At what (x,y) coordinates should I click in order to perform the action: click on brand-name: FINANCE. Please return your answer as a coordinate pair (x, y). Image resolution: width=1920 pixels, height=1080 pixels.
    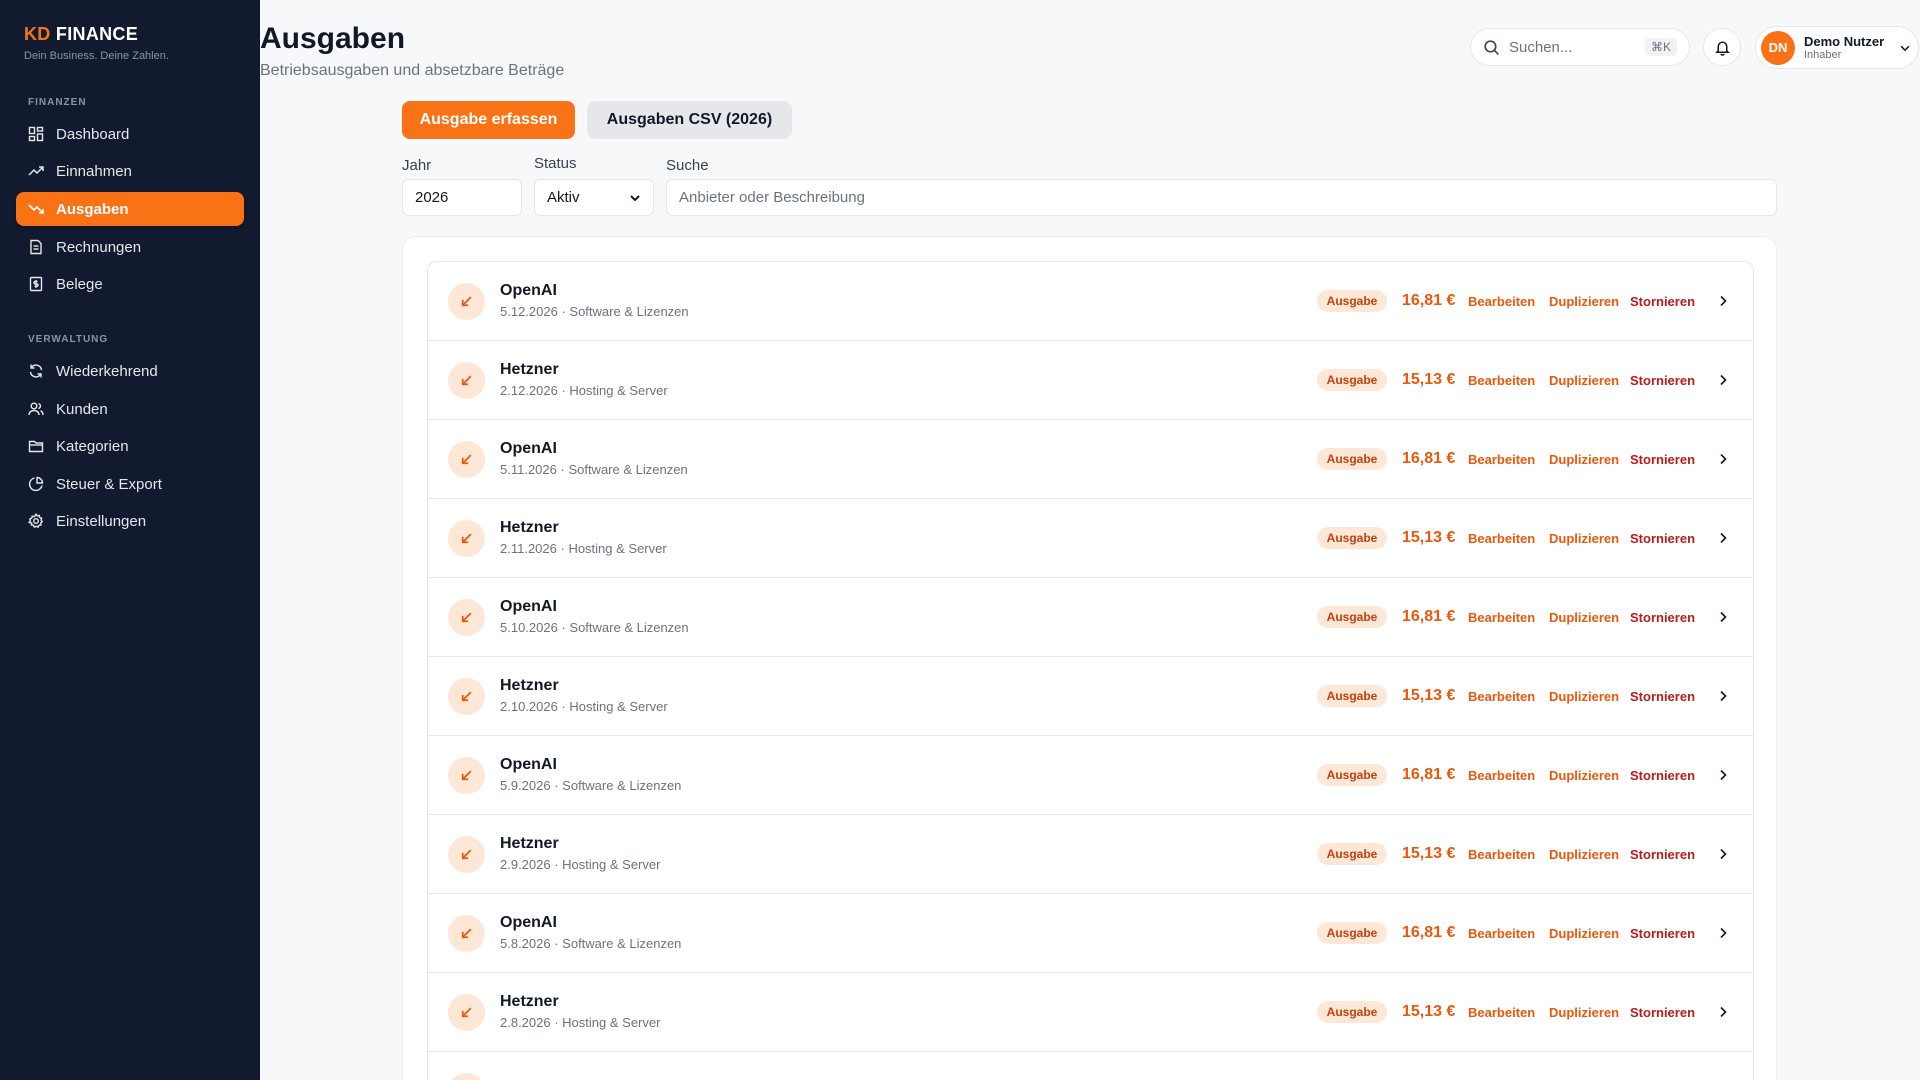
    Looking at the image, I should click on (97, 34).